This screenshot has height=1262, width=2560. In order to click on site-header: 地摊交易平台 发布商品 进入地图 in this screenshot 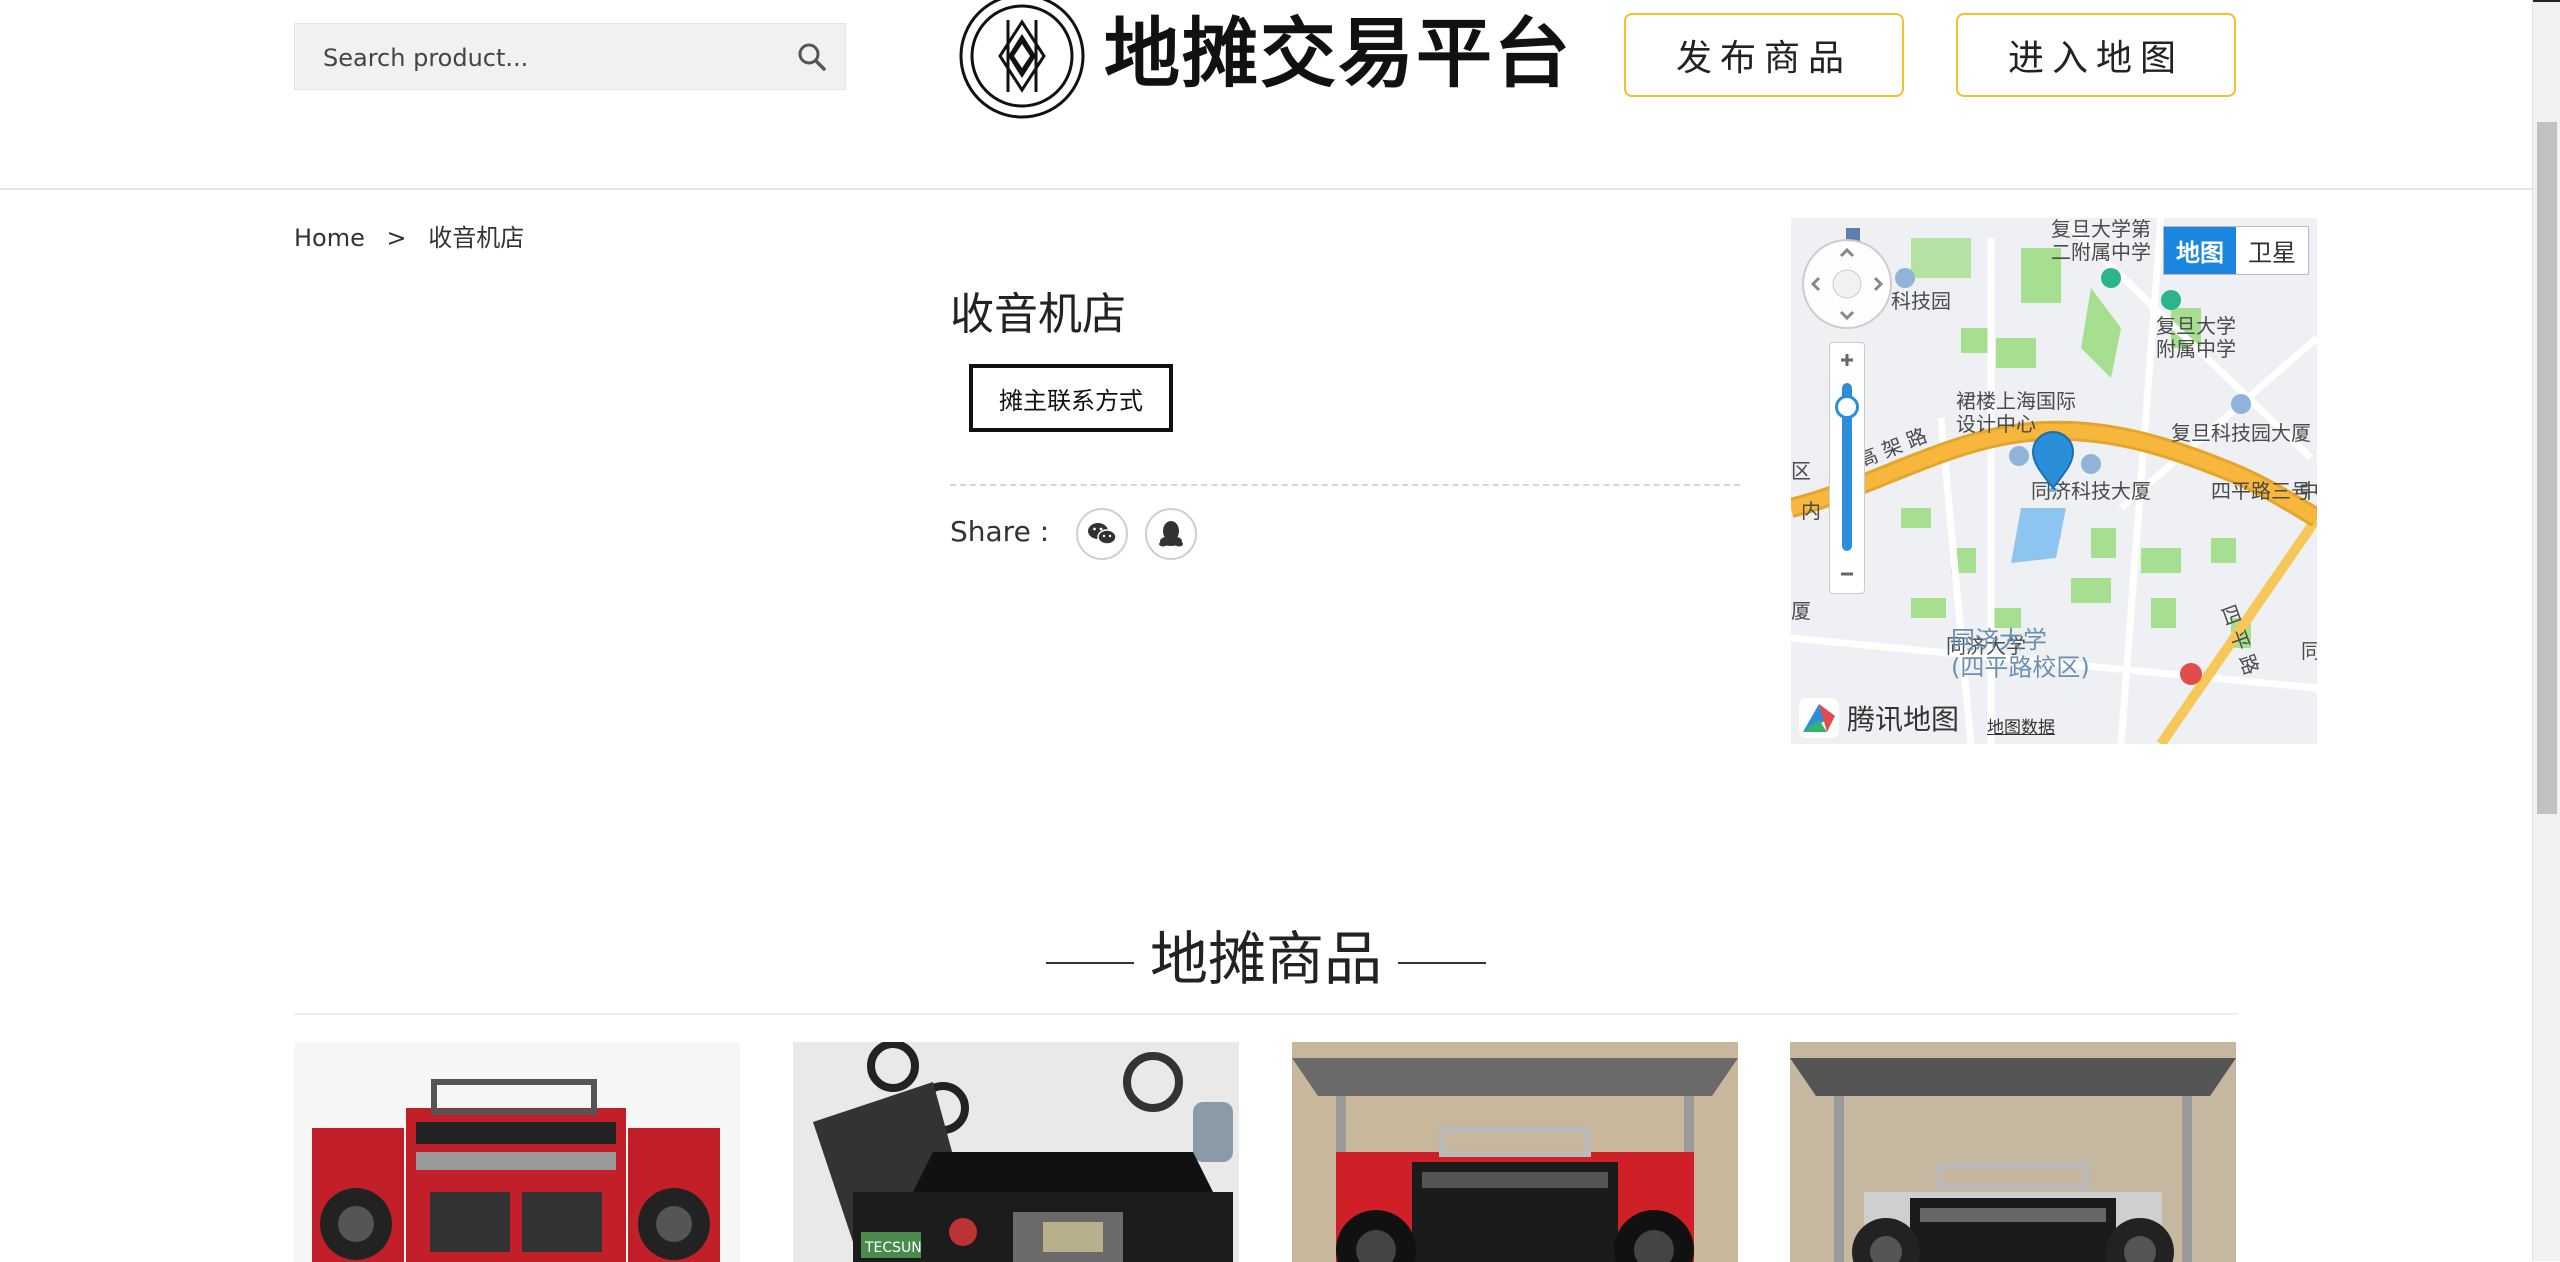, I will do `click(1266, 95)`.